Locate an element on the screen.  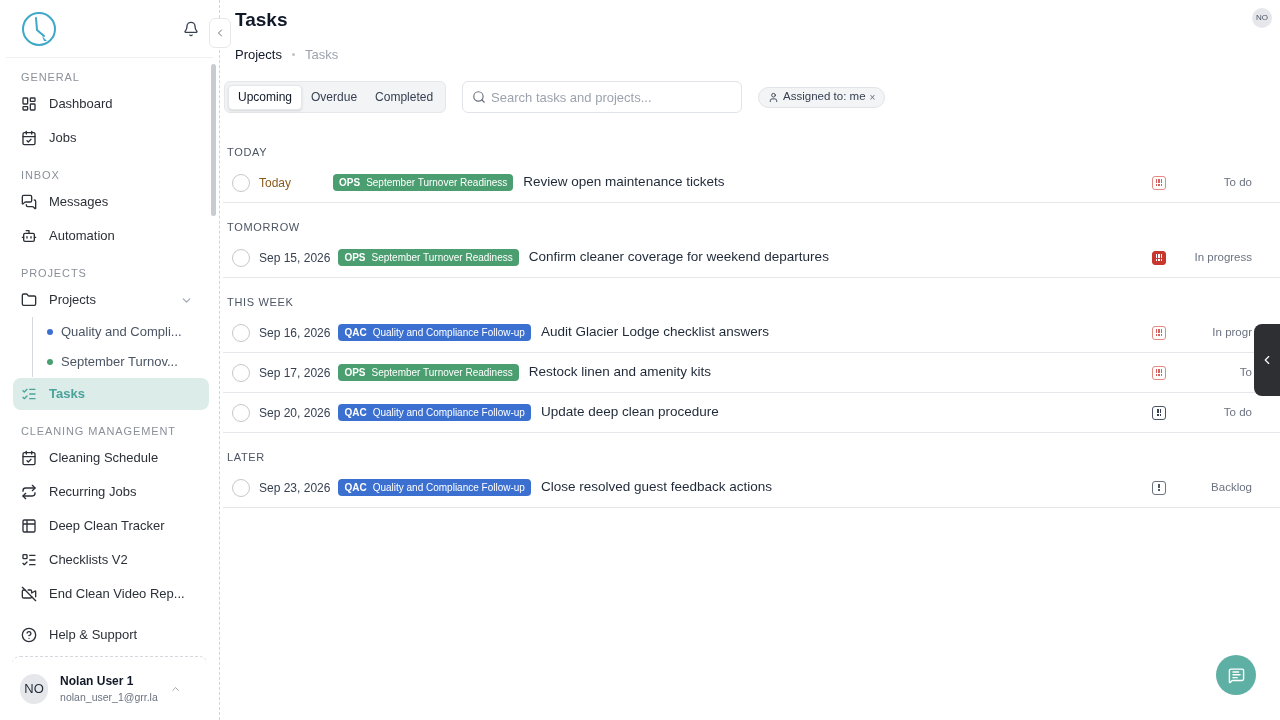
group-heading: LATER is located at coordinates (246, 457).